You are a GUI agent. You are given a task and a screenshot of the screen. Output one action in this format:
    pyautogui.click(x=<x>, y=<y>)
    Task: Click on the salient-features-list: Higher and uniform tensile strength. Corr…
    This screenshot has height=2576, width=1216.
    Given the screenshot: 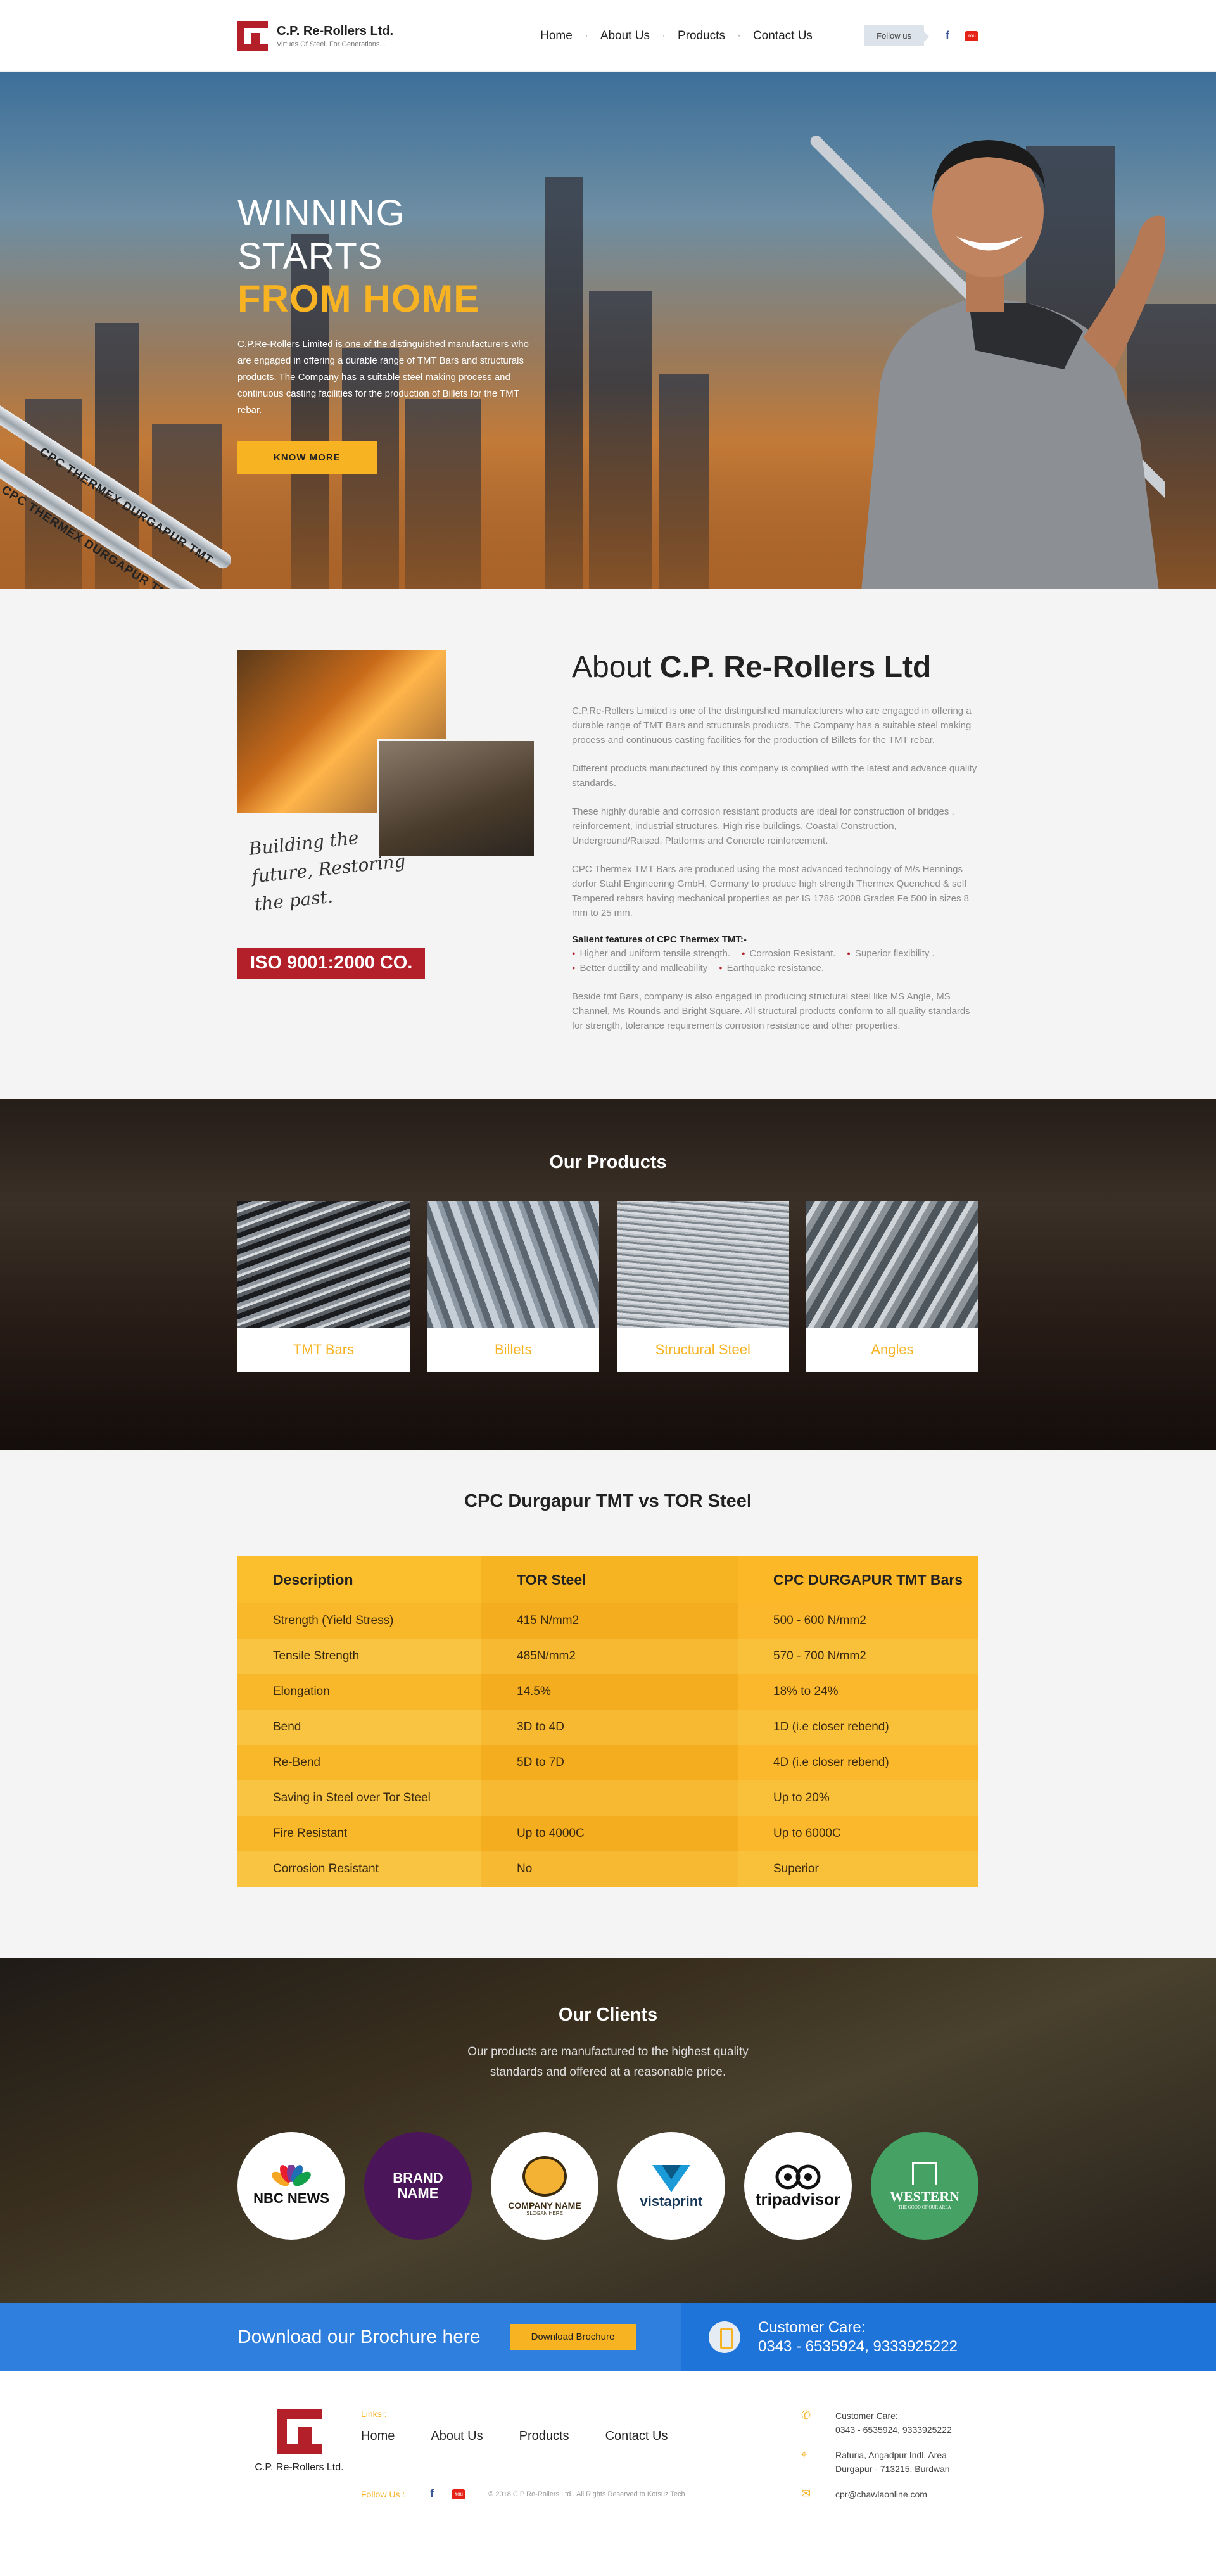 What is the action you would take?
    pyautogui.click(x=775, y=960)
    